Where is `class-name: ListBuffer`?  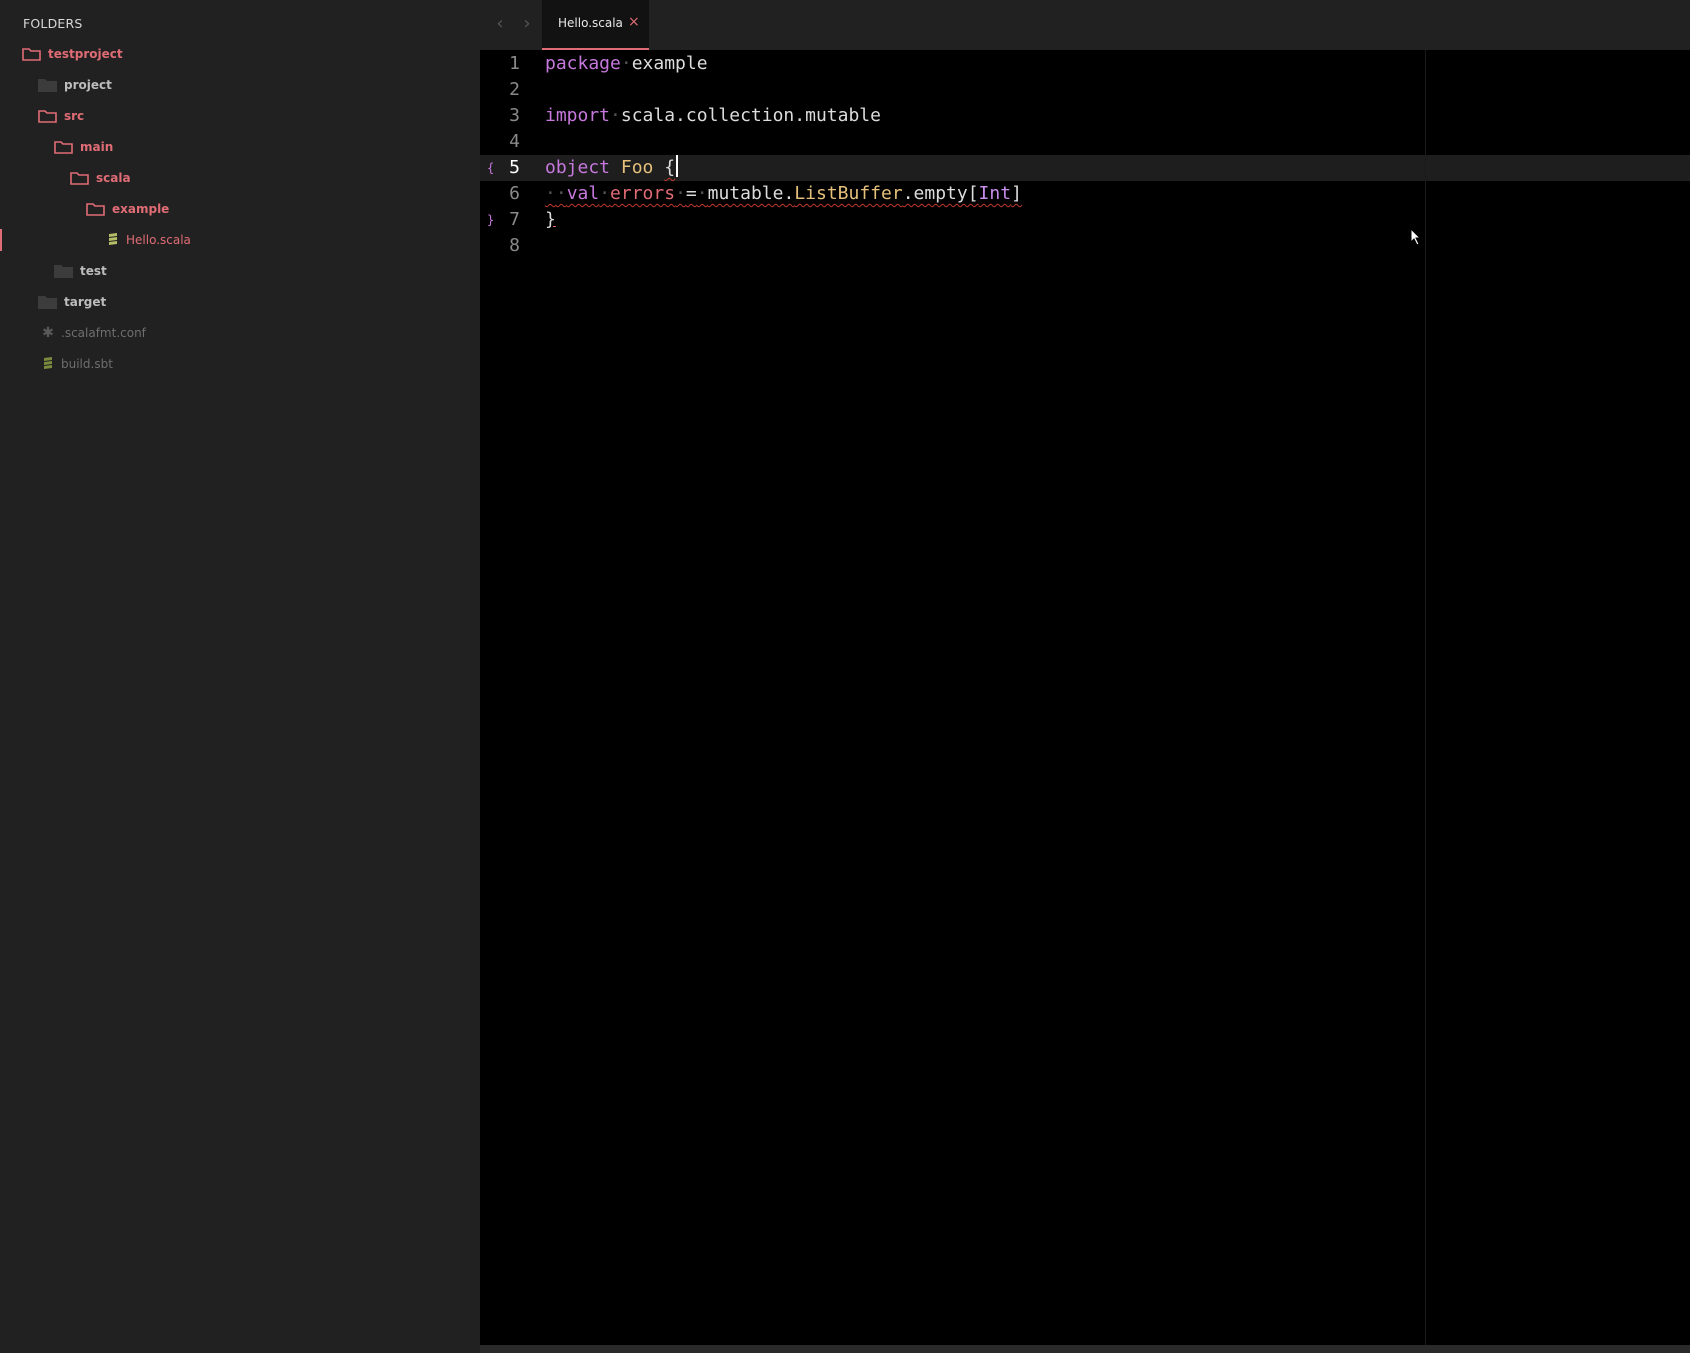 class-name: ListBuffer is located at coordinates (848, 193).